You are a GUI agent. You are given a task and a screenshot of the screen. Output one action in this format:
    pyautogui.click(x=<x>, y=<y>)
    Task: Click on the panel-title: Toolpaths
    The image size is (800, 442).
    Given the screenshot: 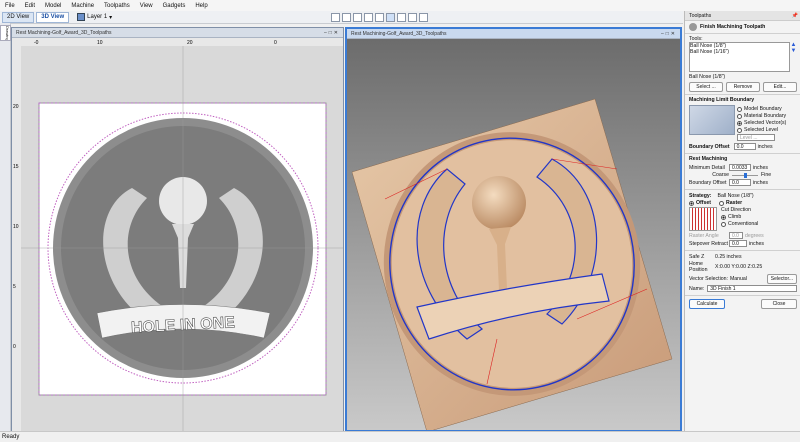 What is the action you would take?
    pyautogui.click(x=700, y=15)
    